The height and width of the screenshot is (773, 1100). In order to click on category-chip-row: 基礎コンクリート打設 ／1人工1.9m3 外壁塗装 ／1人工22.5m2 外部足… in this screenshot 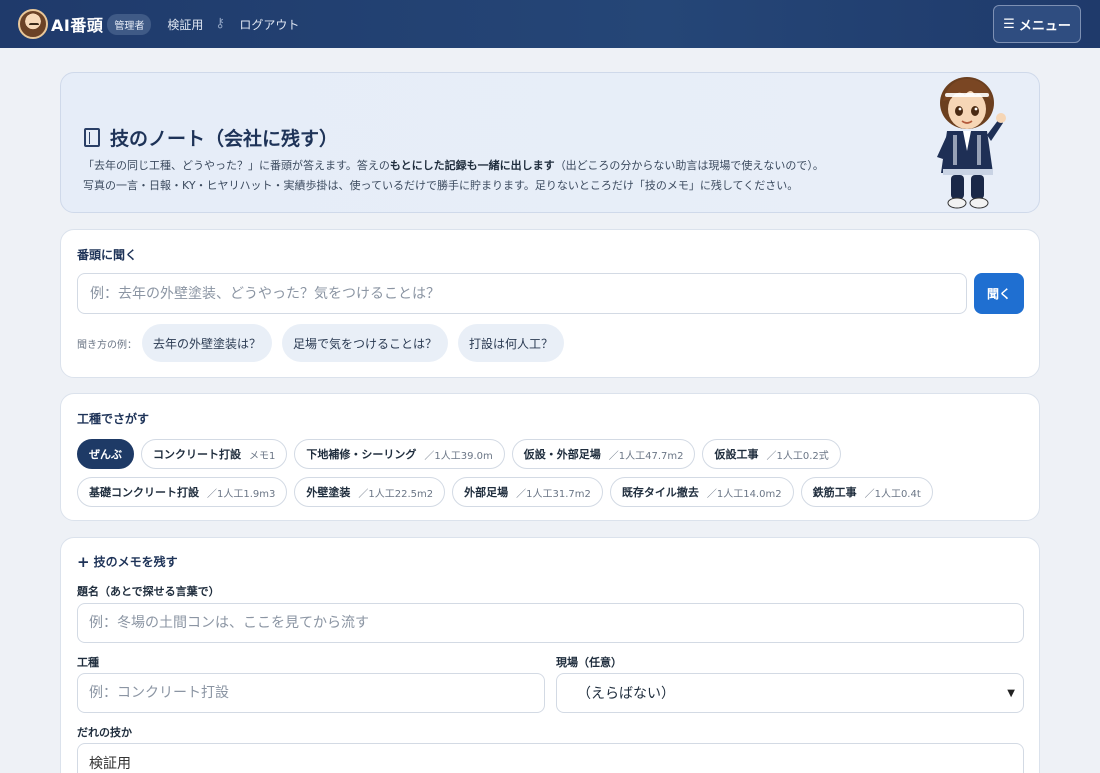, I will do `click(508, 492)`.